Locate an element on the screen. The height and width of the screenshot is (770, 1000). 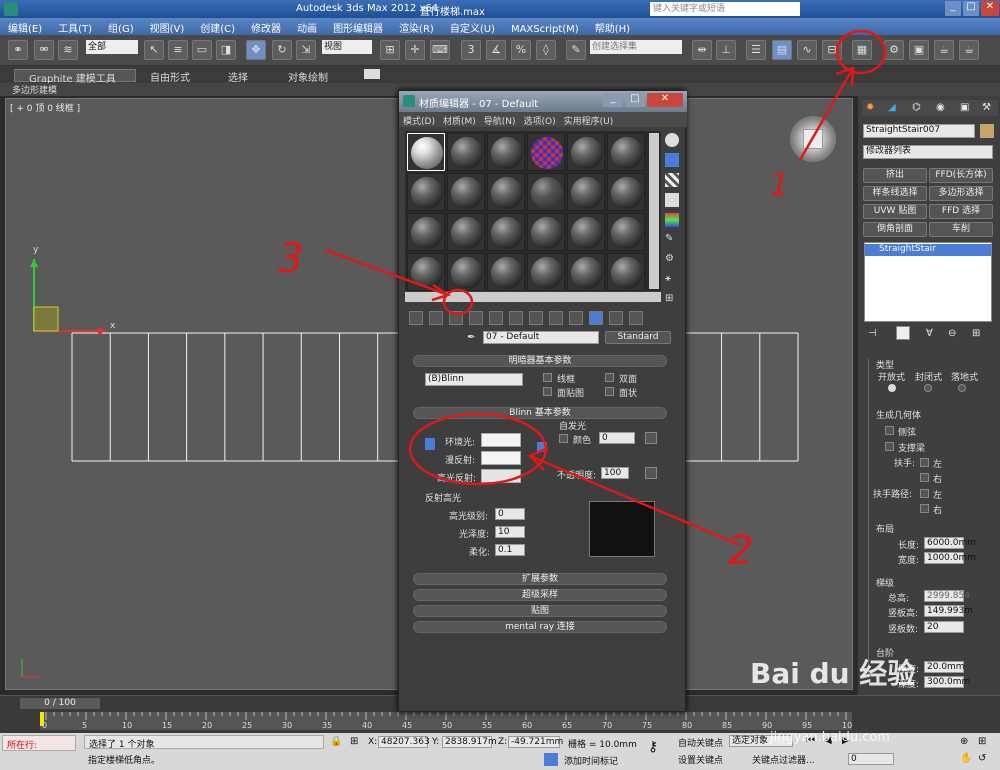
time-slider: 0 / 100 is located at coordinates (60, 703).